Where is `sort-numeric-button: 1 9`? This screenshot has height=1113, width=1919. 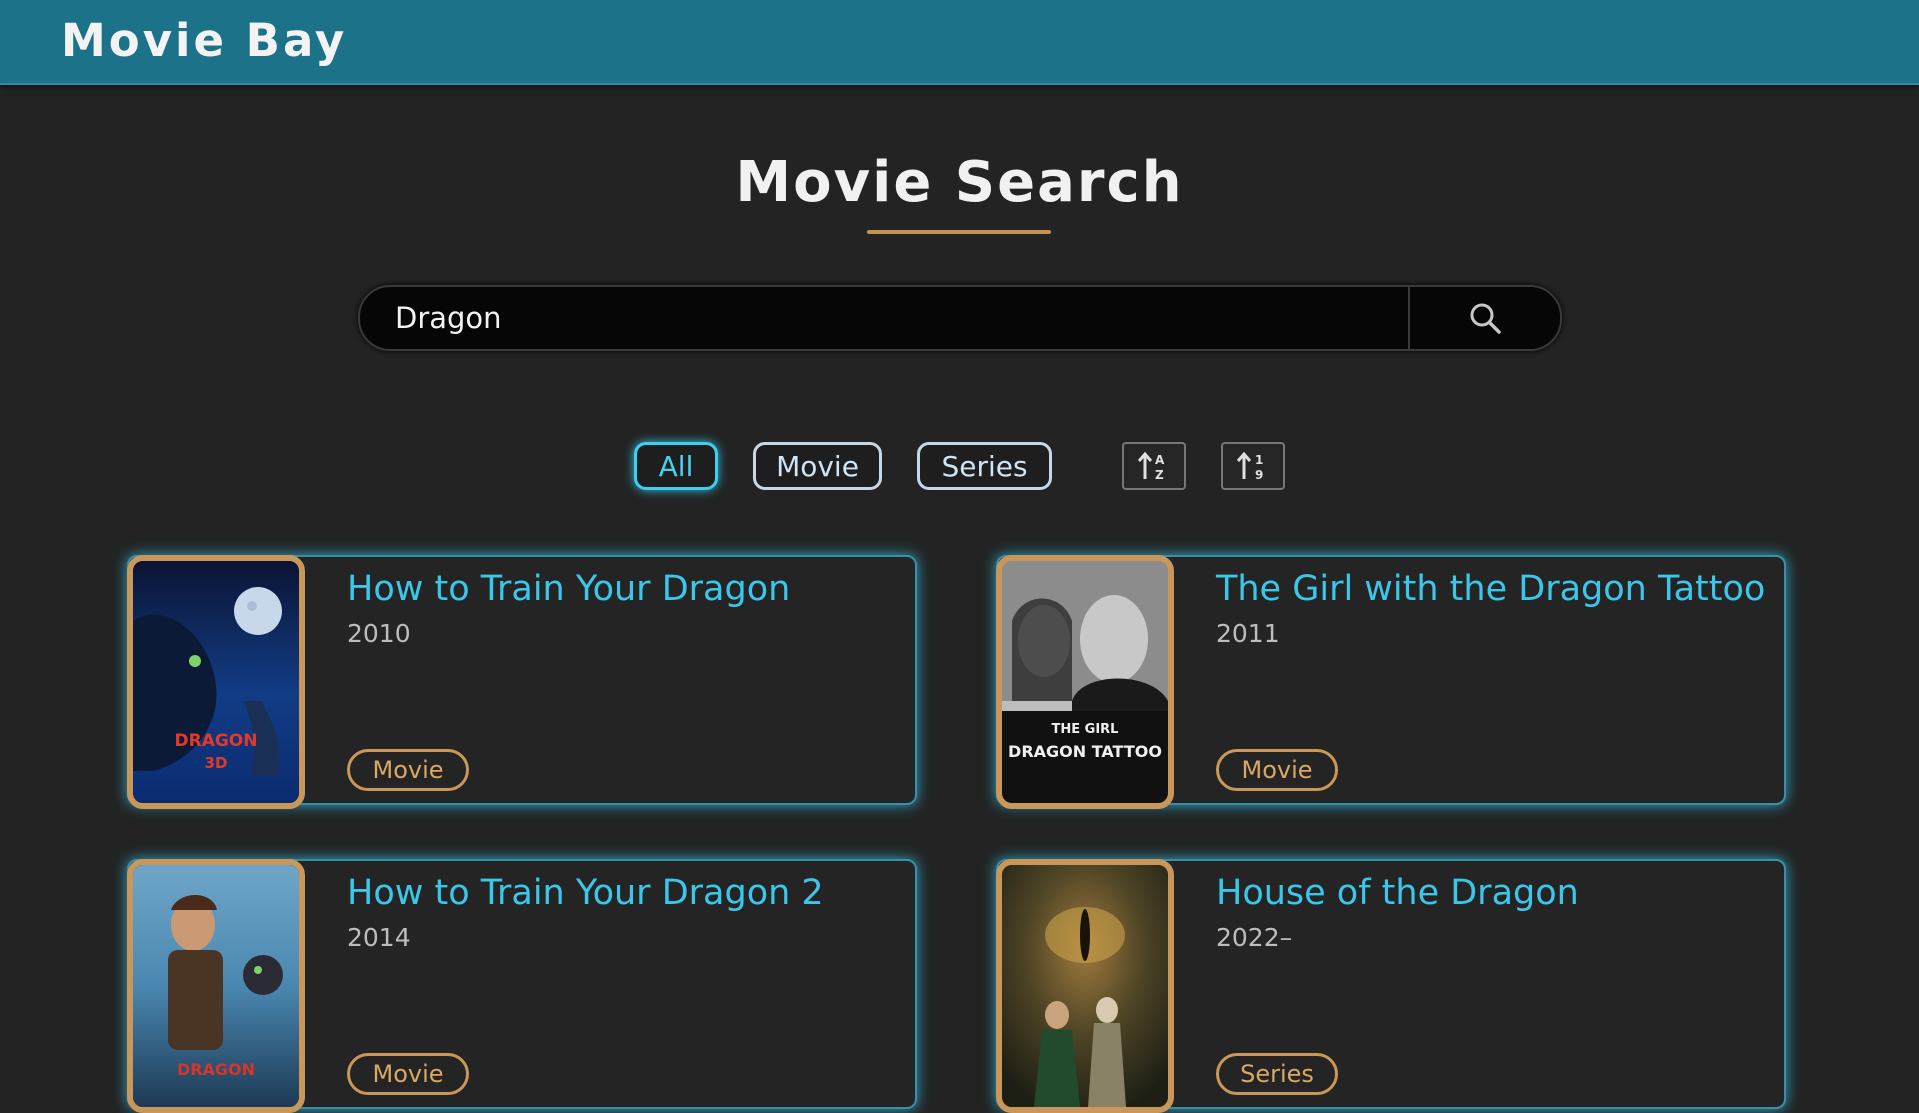 sort-numeric-button: 1 9 is located at coordinates (1253, 466).